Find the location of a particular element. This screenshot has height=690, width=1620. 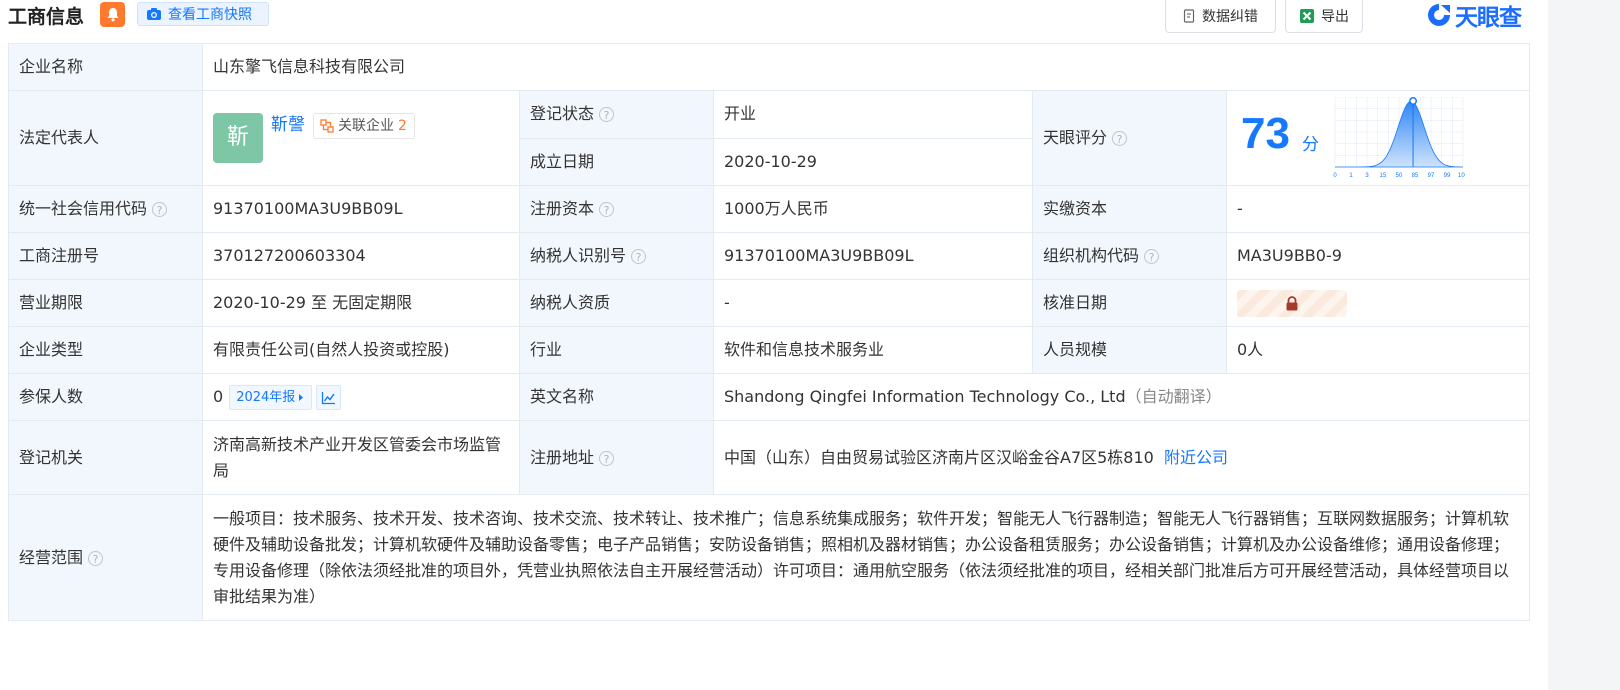

tick-label: 1 is located at coordinates (1351, 176).